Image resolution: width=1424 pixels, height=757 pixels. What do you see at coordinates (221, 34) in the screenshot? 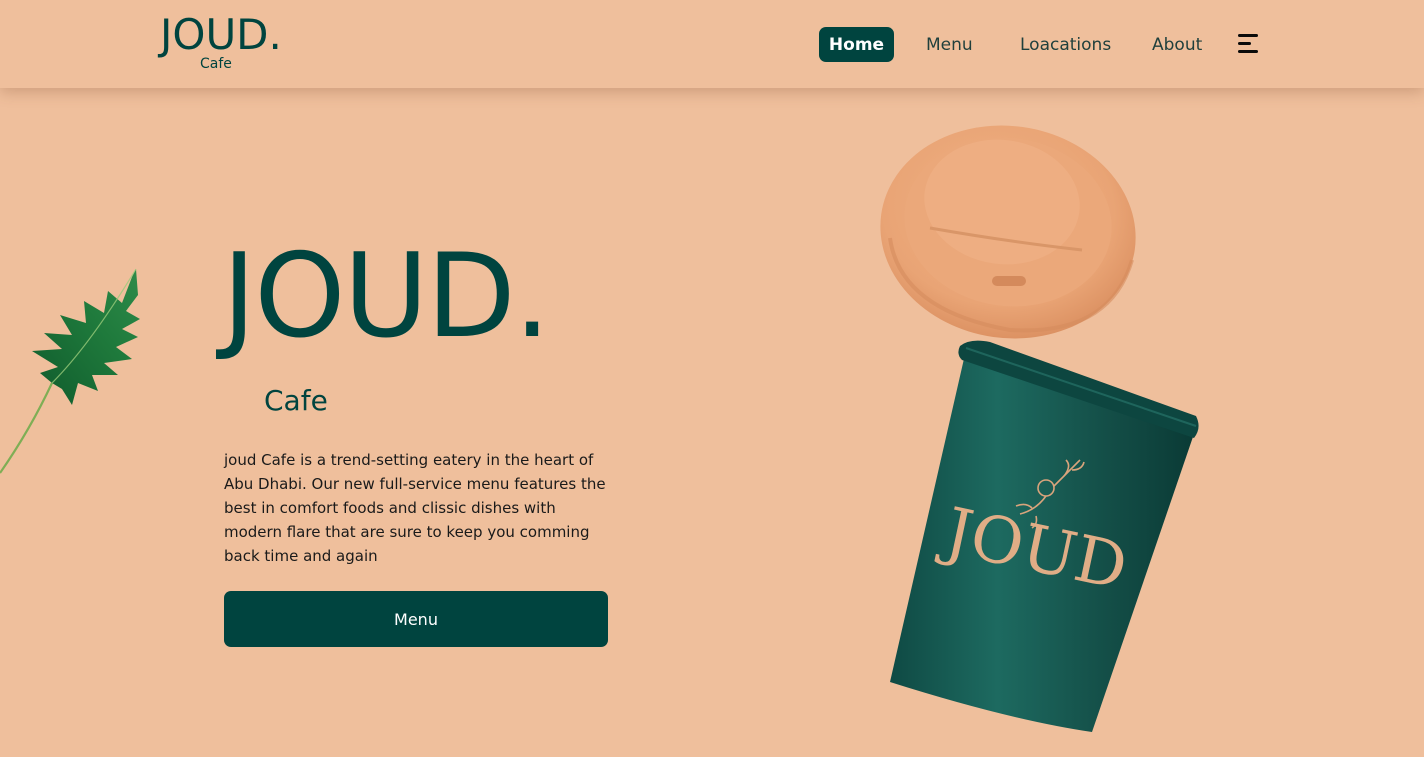
I see `logo-title: JOUD.` at bounding box center [221, 34].